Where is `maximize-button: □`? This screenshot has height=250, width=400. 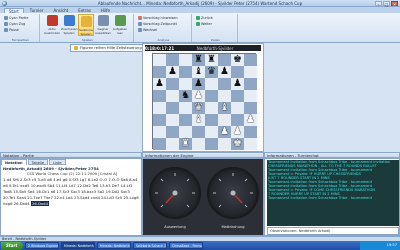 maximize-button: □ is located at coordinates (386, 4).